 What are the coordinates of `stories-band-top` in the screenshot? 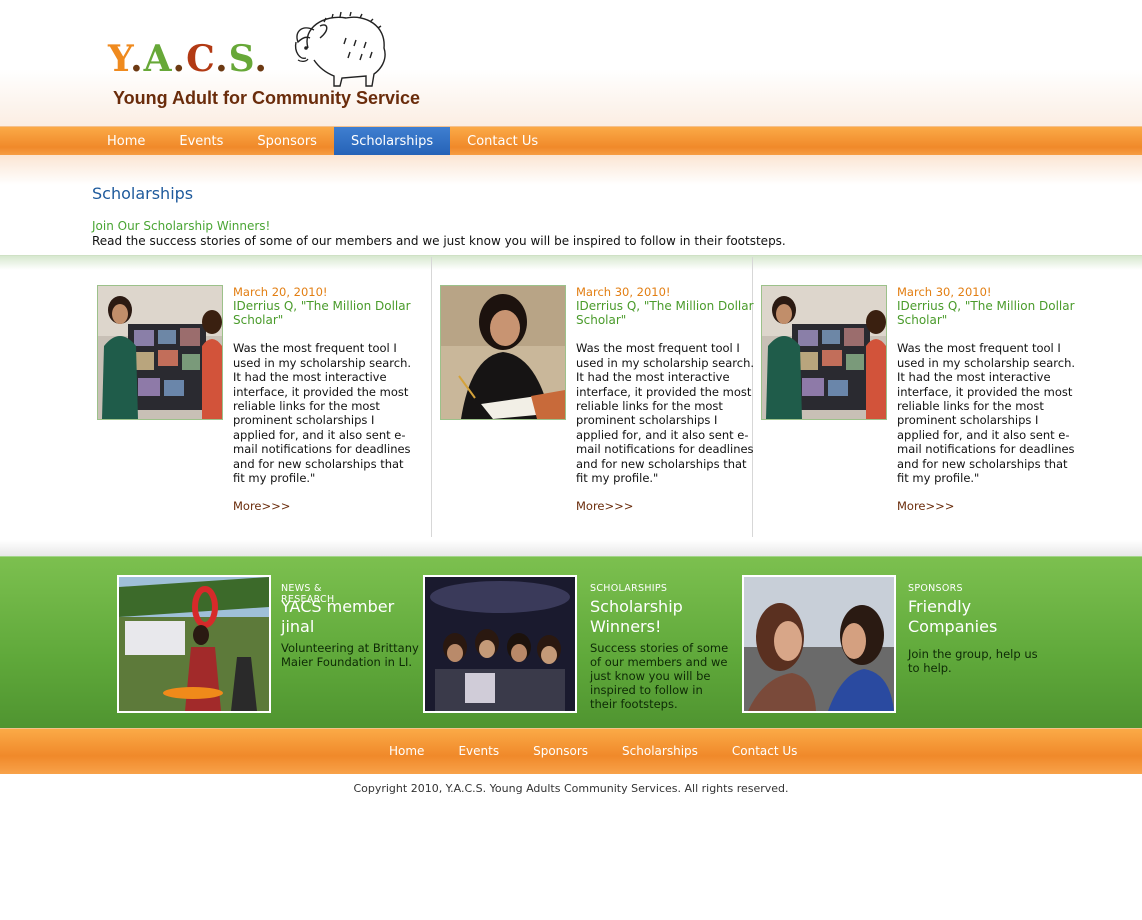 It's located at (571, 262).